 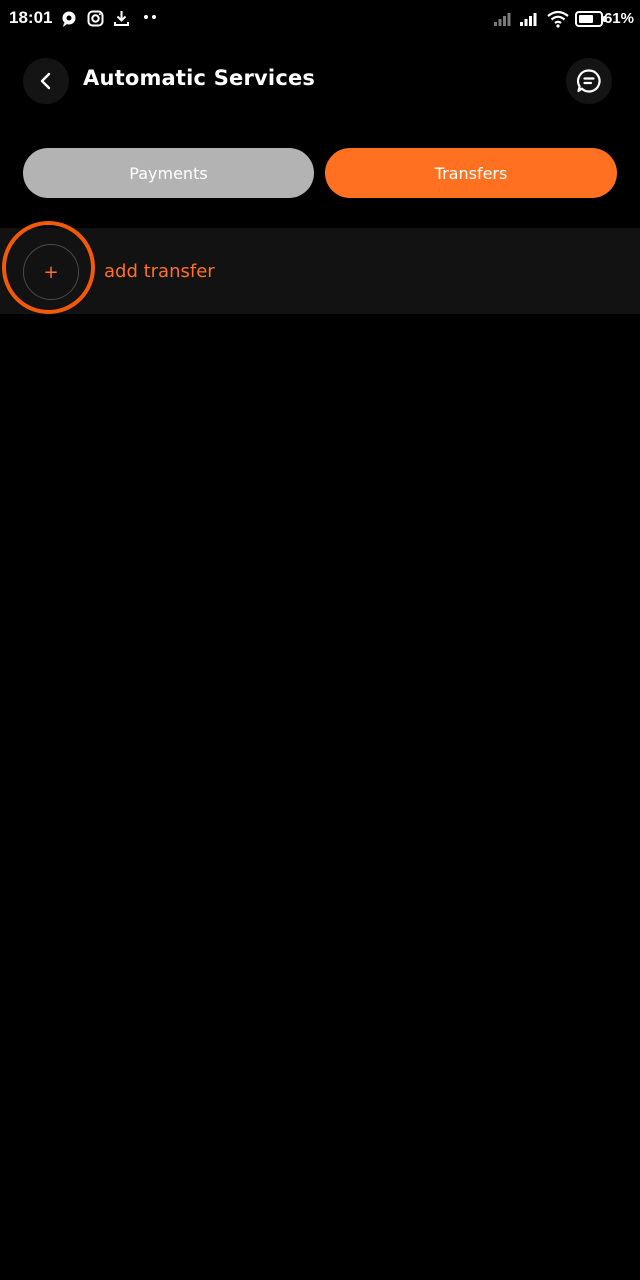 I want to click on status-bar: 18:01 61%, so click(x=320, y=20).